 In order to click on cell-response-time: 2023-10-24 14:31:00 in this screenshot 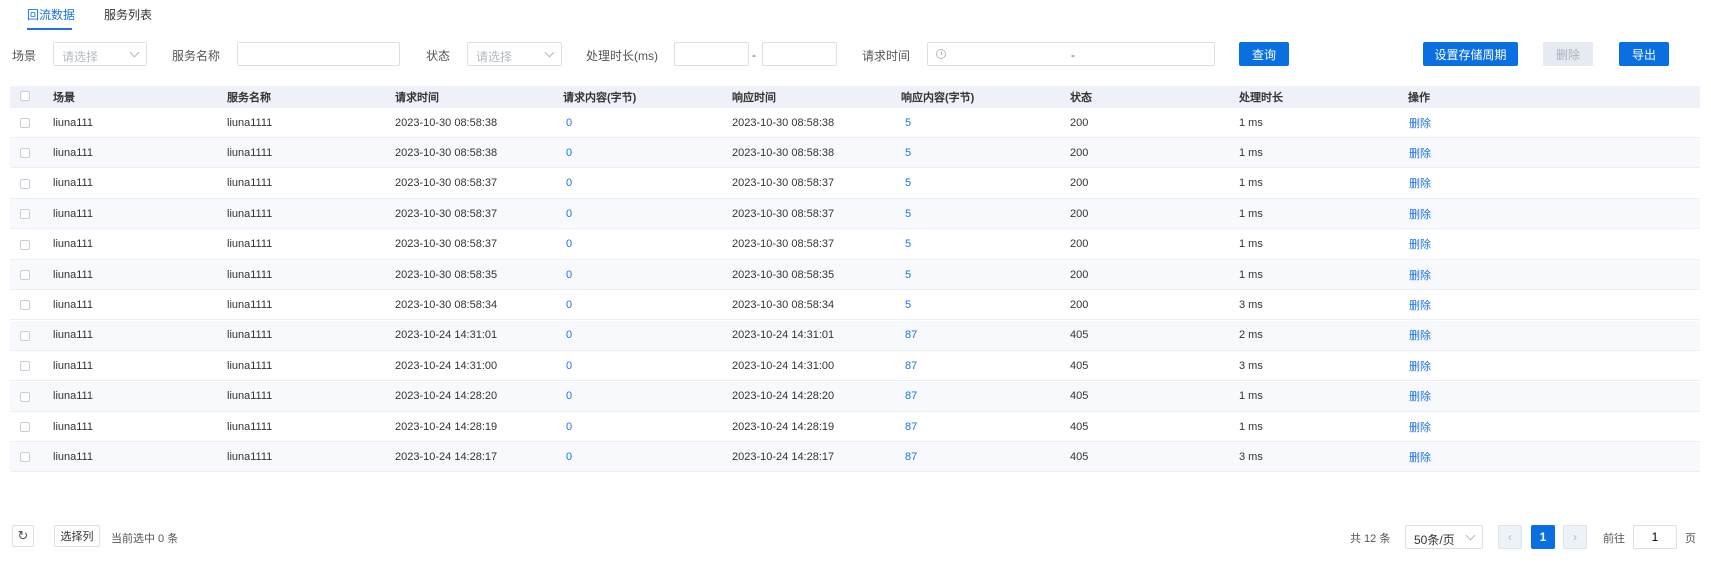, I will do `click(783, 365)`.